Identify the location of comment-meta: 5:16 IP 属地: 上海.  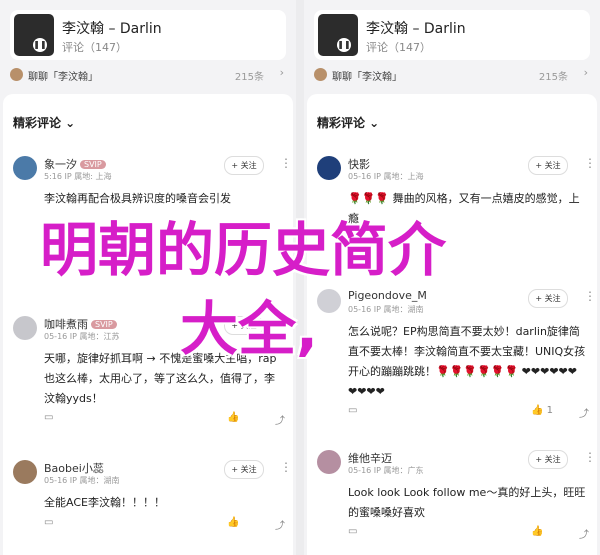
(78, 176).